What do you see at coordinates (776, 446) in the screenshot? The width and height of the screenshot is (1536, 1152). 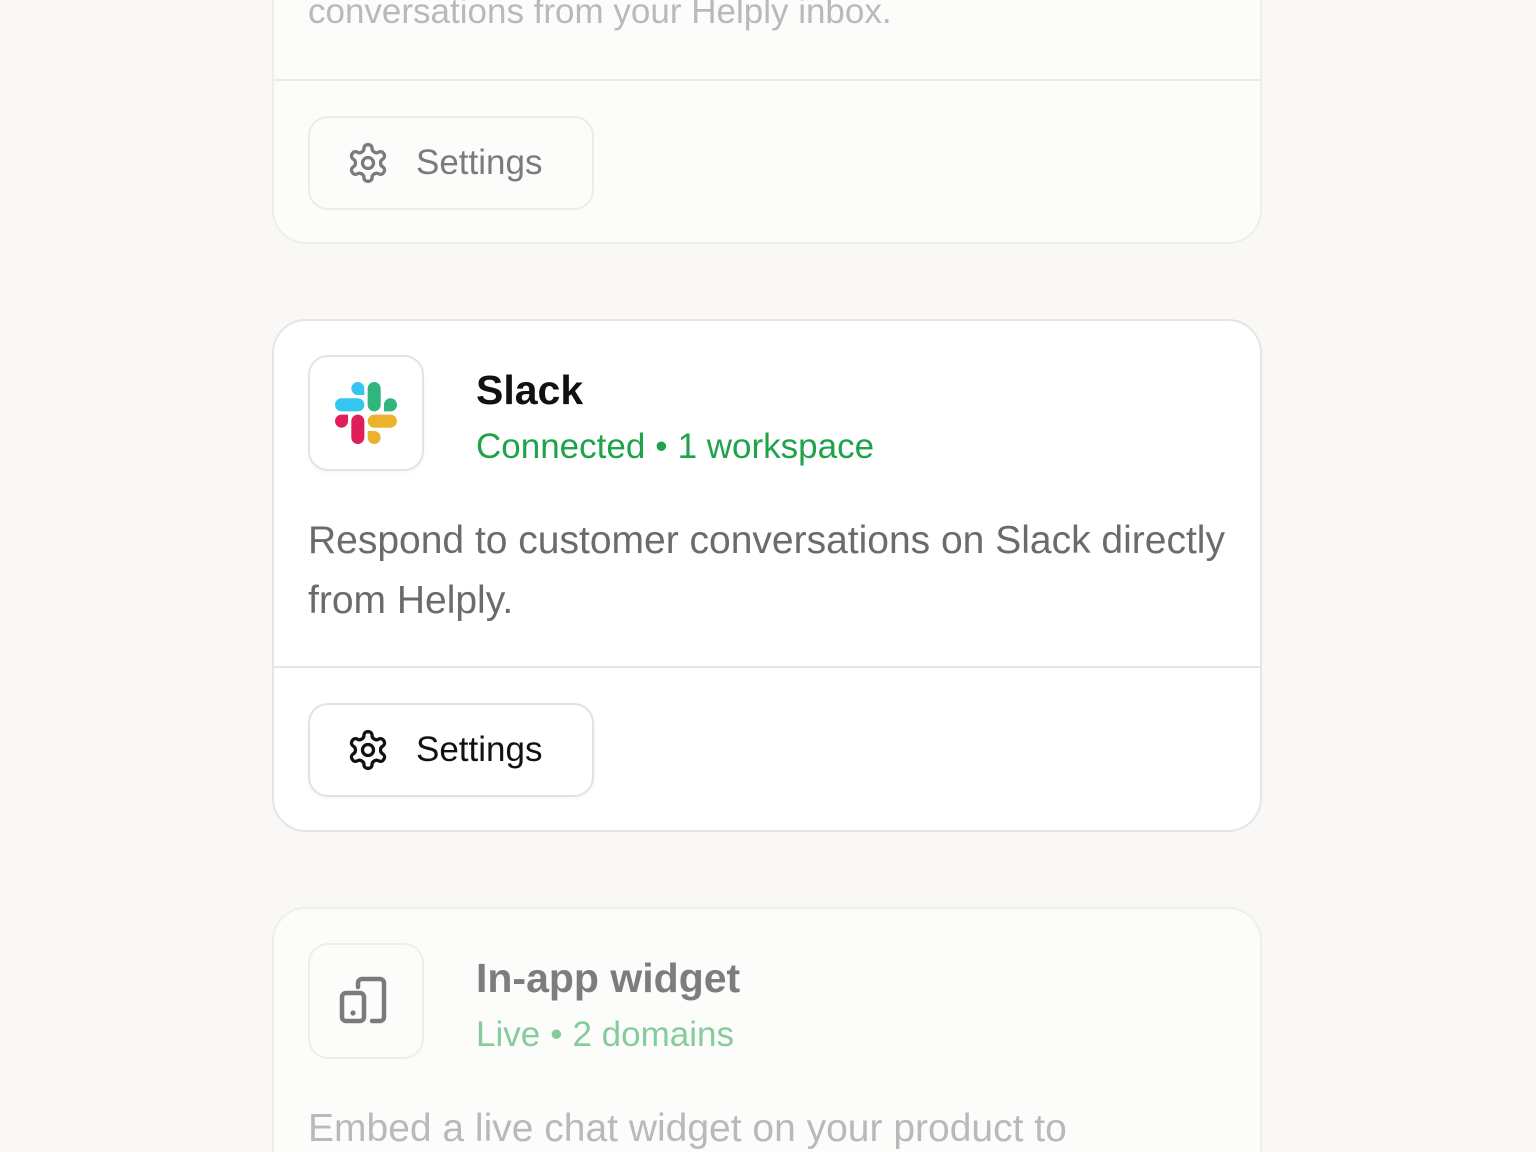 I see `status-detail: 1 workspace` at bounding box center [776, 446].